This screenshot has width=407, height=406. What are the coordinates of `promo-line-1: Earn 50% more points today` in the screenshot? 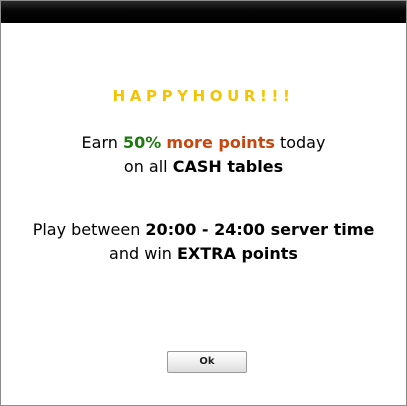 It's located at (203, 143).